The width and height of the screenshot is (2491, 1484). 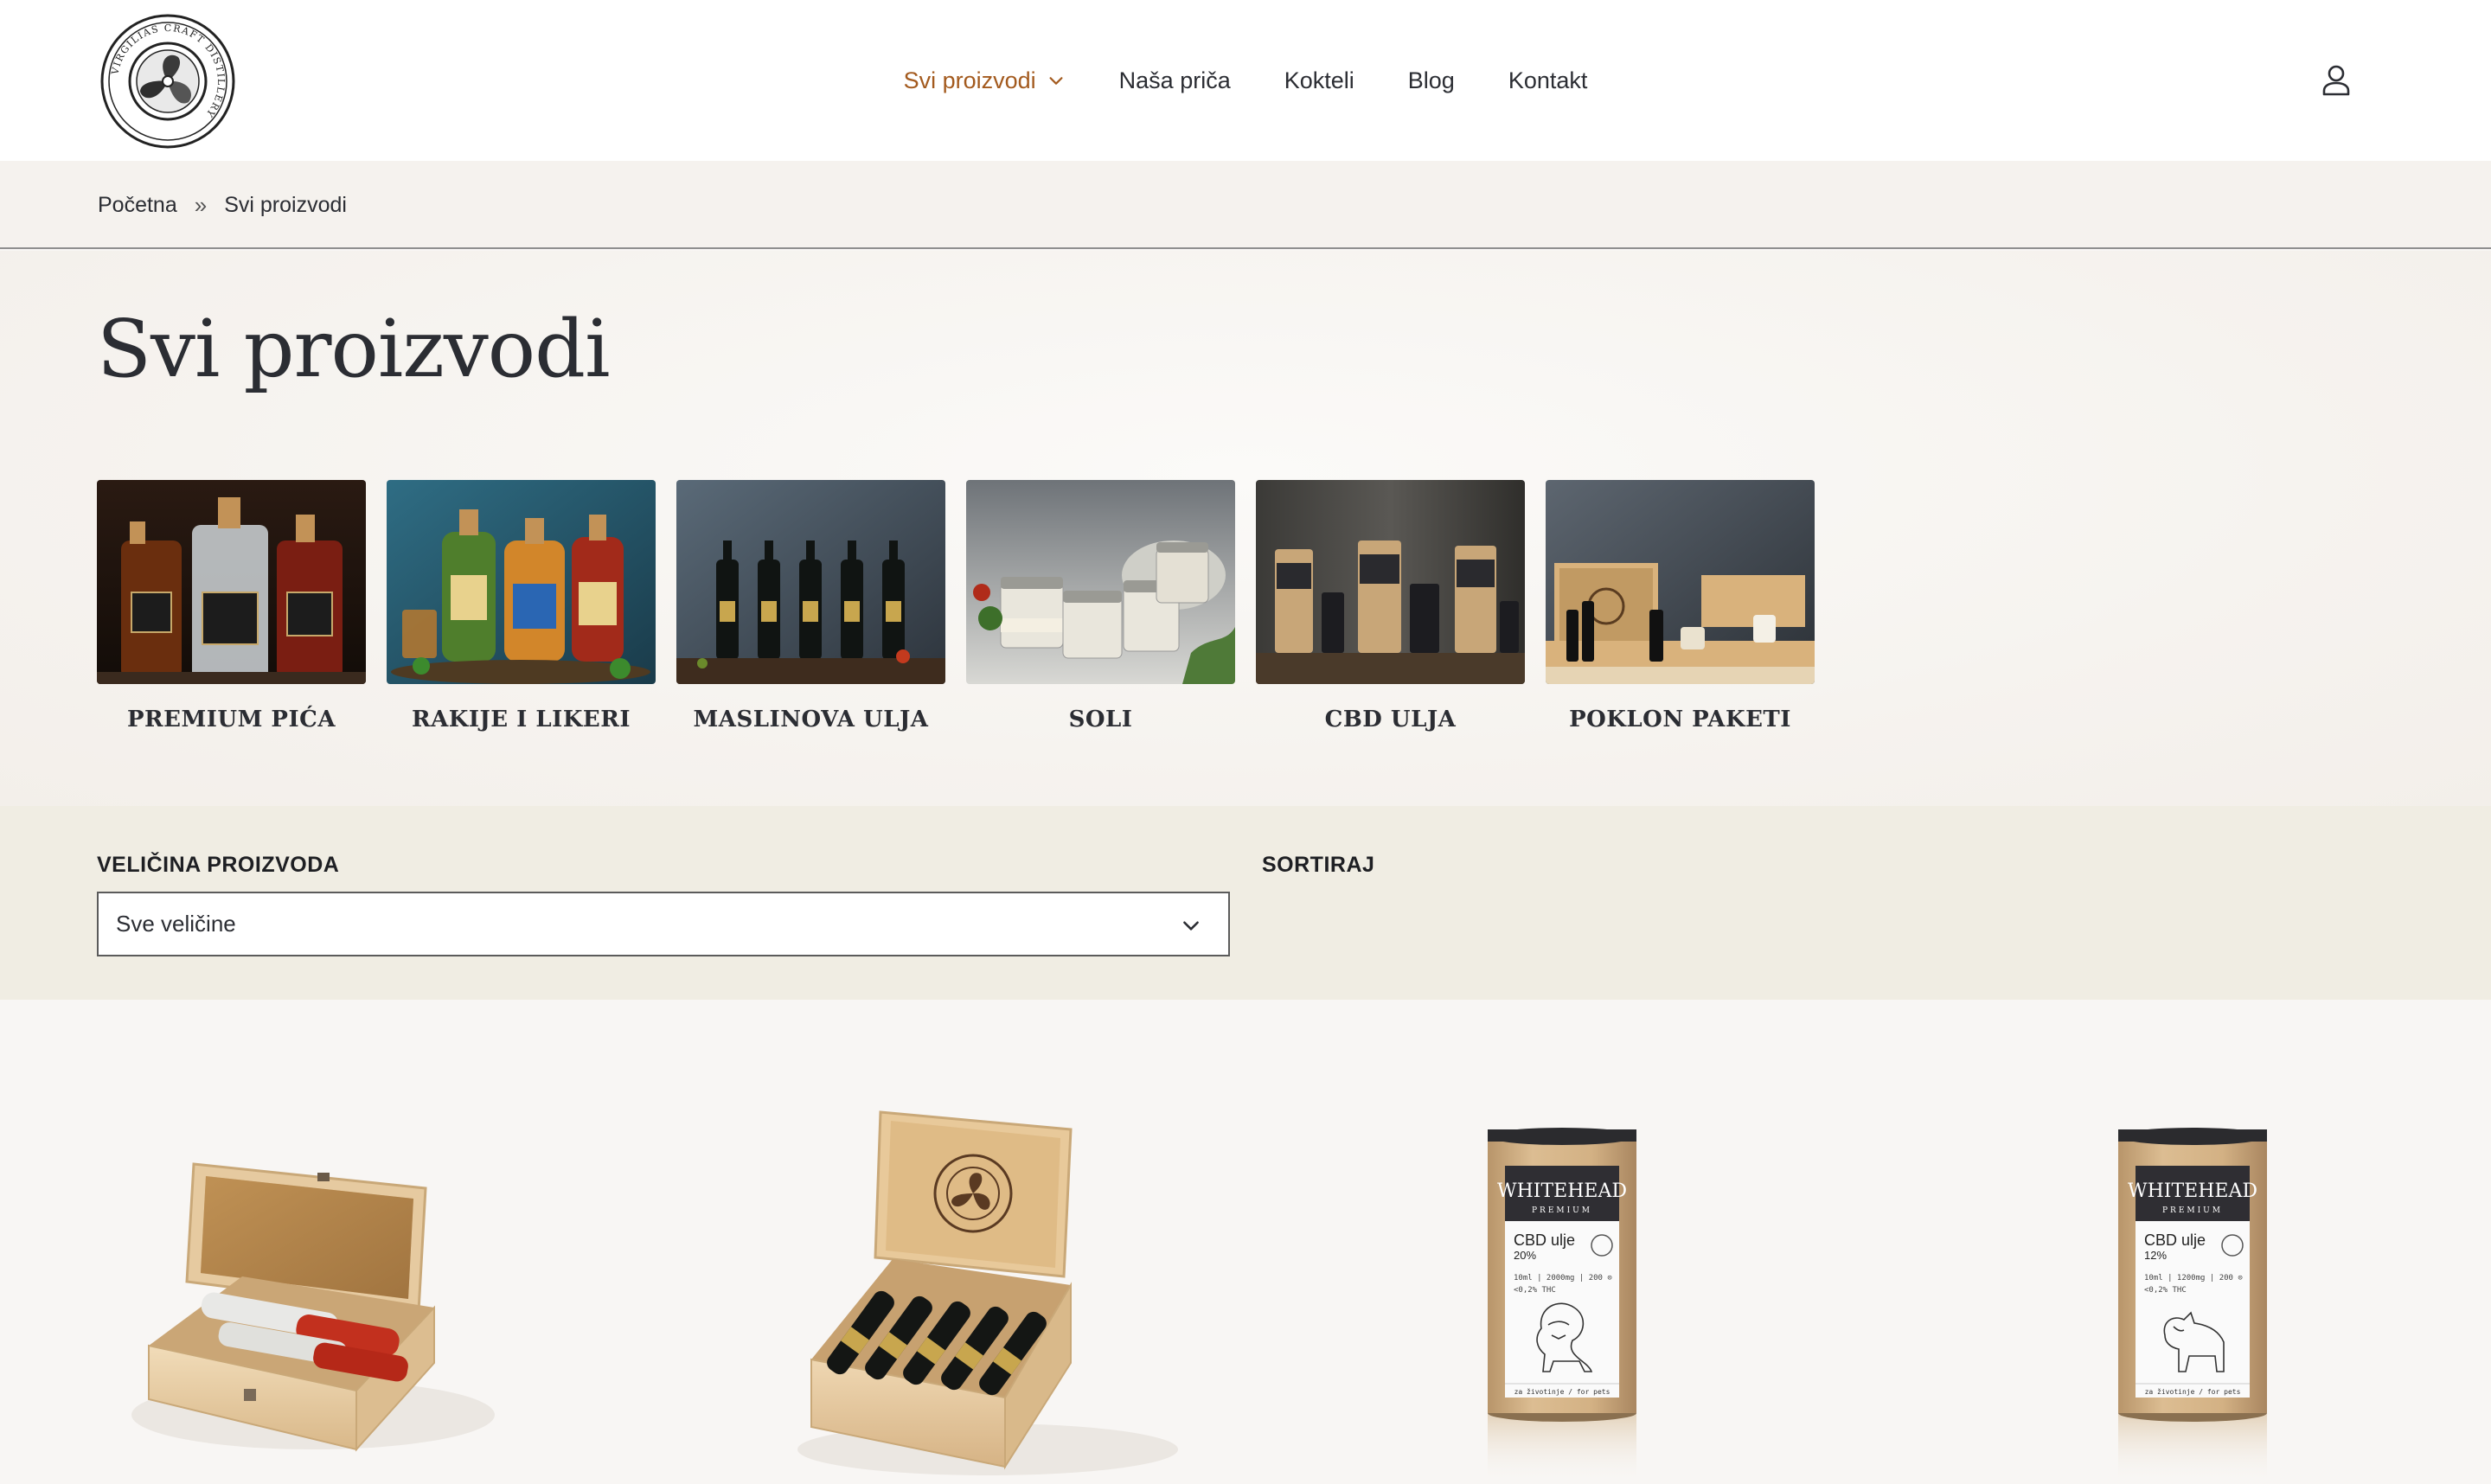 What do you see at coordinates (1319, 80) in the screenshot?
I see `nav-item-cocktails: Kokteli` at bounding box center [1319, 80].